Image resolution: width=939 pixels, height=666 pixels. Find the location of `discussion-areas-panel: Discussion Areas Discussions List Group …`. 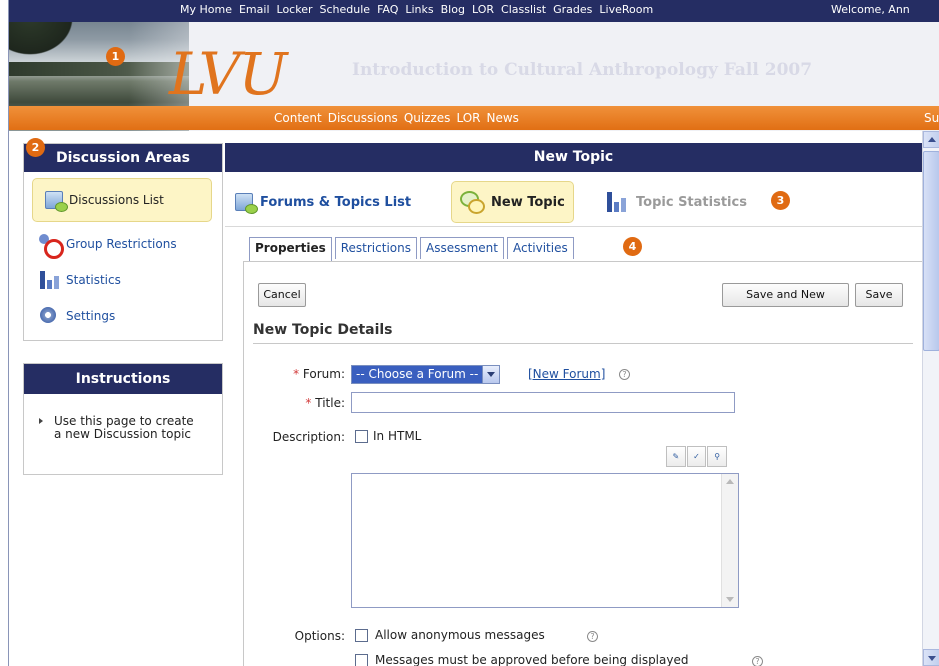

discussion-areas-panel: Discussion Areas Discussions List Group … is located at coordinates (123, 242).